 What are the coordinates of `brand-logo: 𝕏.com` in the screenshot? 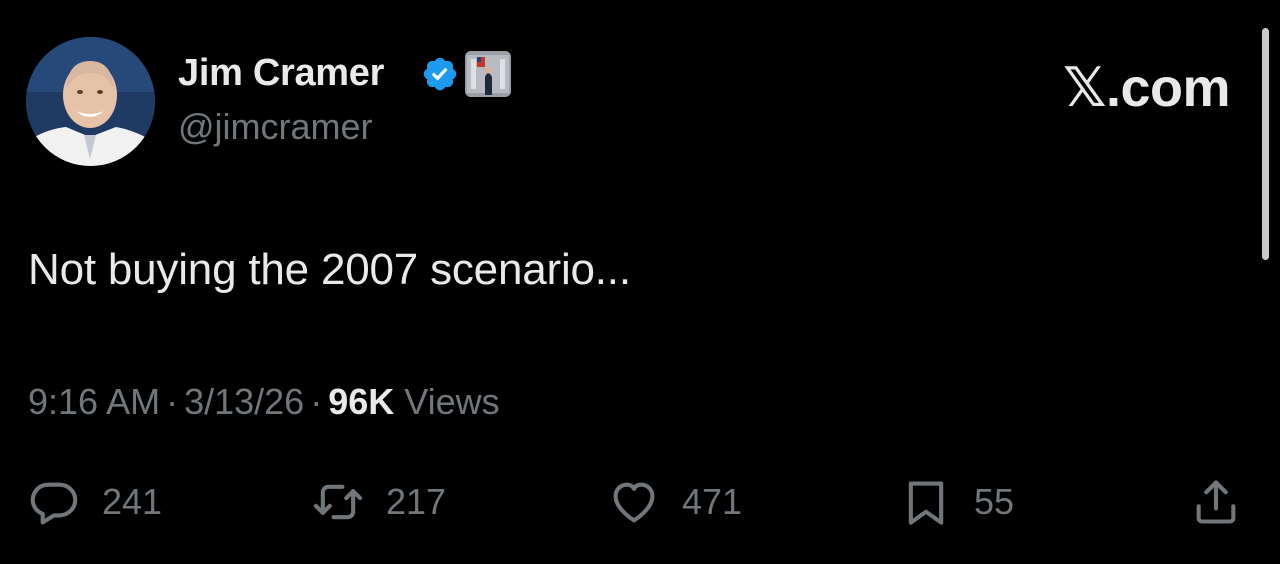 It's located at (1146, 88).